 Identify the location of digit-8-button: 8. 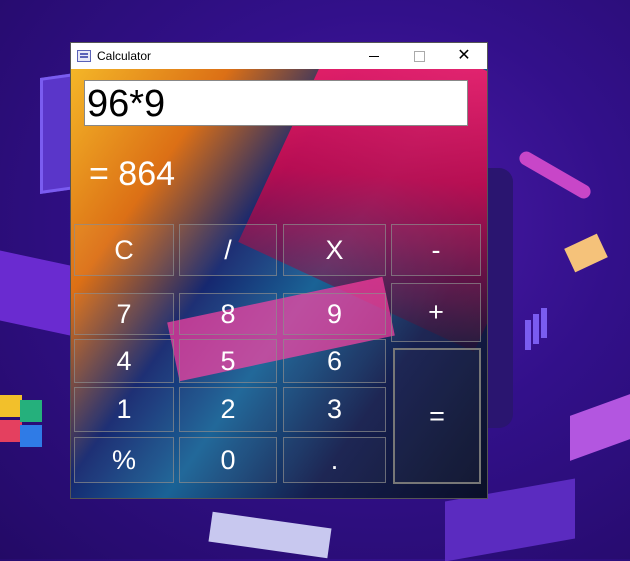
(228, 314).